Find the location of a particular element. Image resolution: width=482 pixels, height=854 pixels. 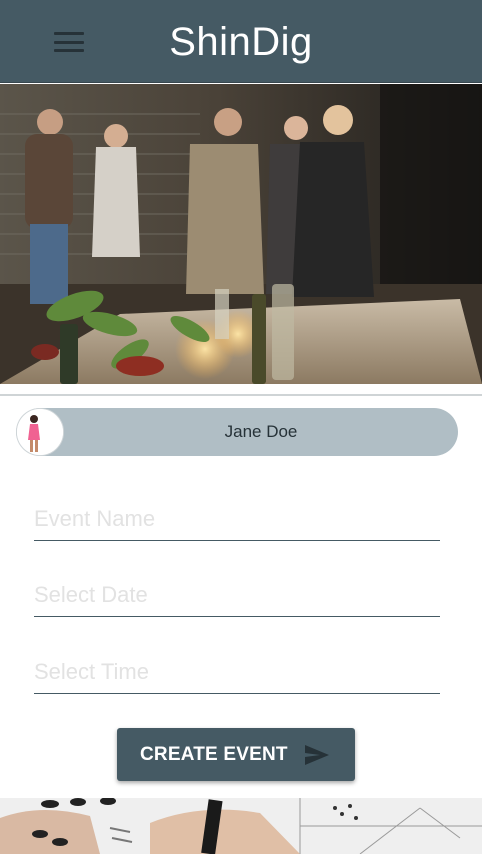

footer-planning-image is located at coordinates (241, 826).